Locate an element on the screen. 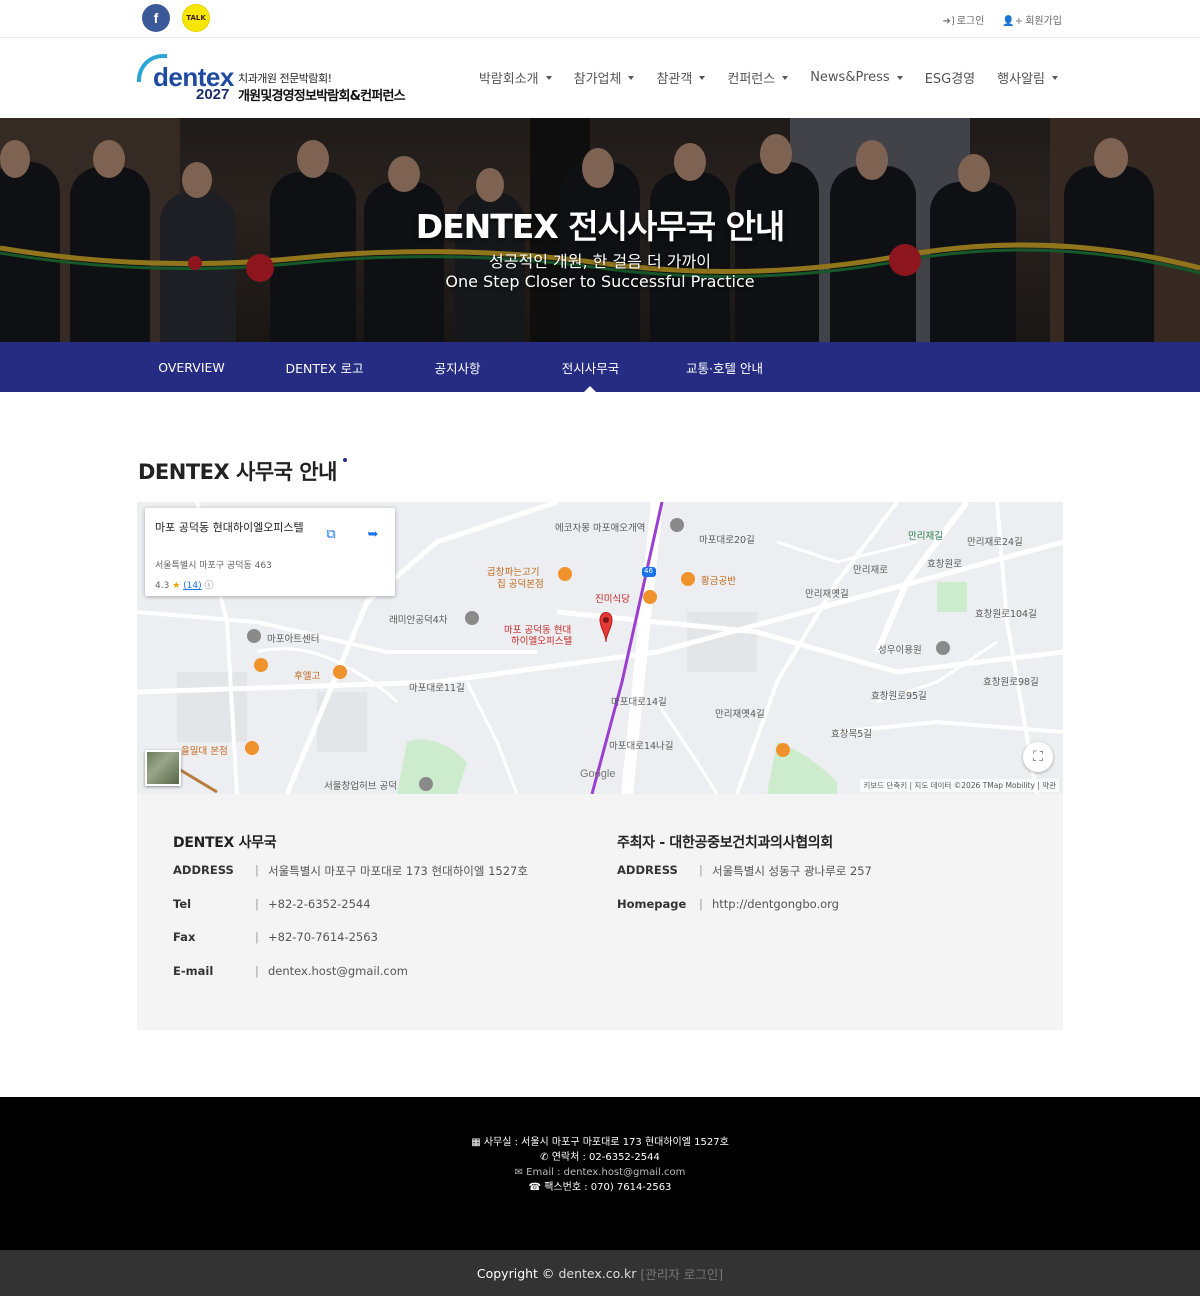 This screenshot has height=1296, width=1200. logo-name: 개원및경영정보박람회&컨퍼런스 is located at coordinates (322, 96).